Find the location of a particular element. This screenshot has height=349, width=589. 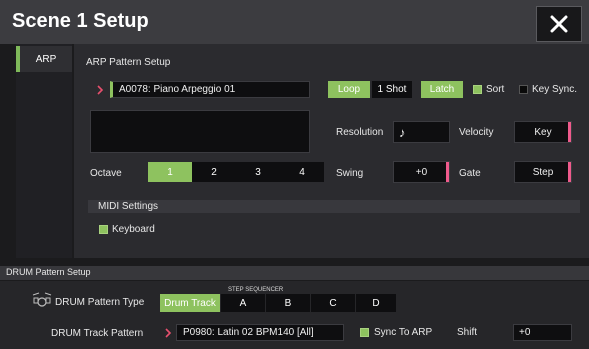

close-button is located at coordinates (559, 24).